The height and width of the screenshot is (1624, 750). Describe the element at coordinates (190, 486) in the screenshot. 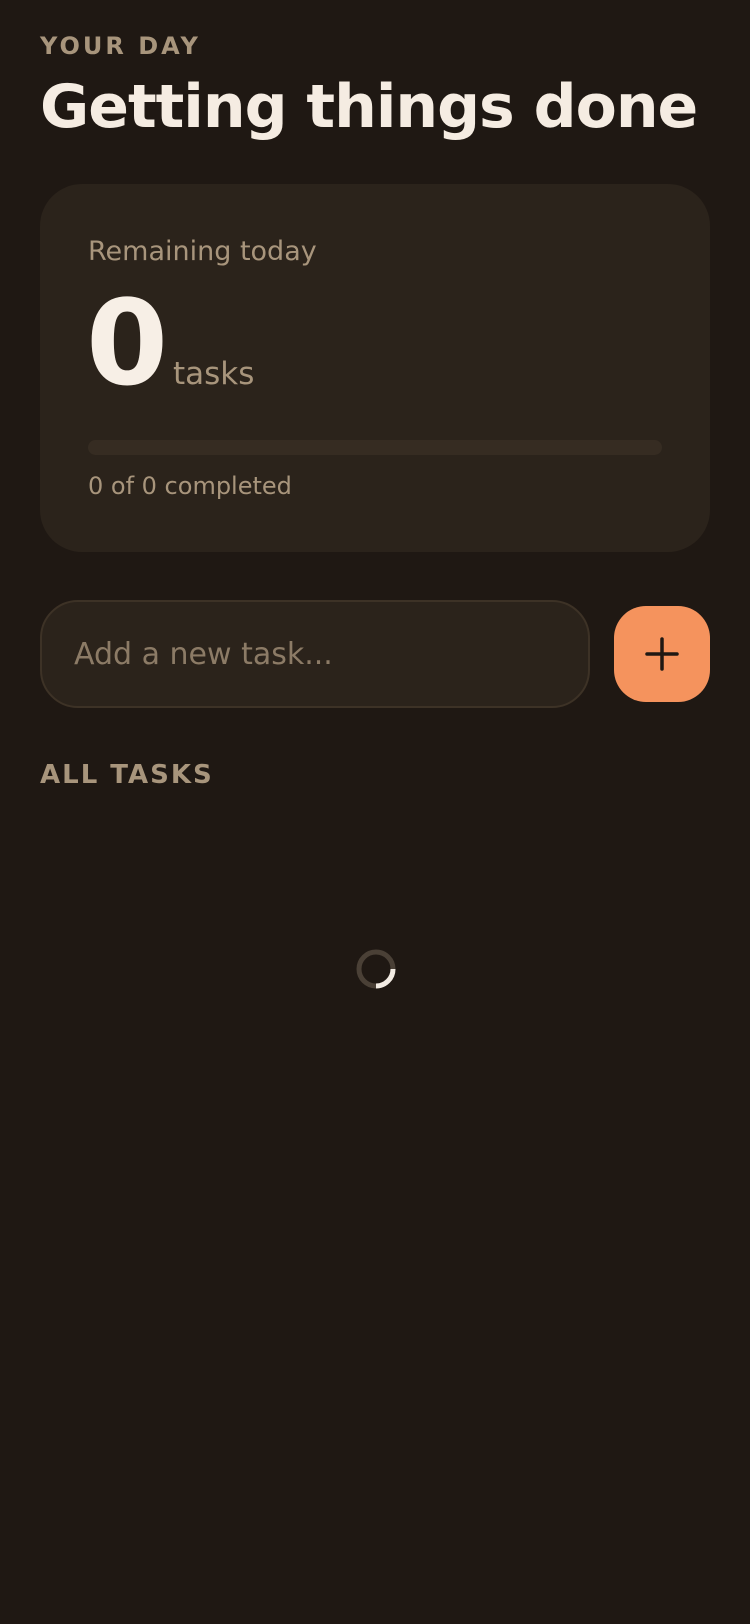

I see `progress-text: 0 of 0 completed` at that location.